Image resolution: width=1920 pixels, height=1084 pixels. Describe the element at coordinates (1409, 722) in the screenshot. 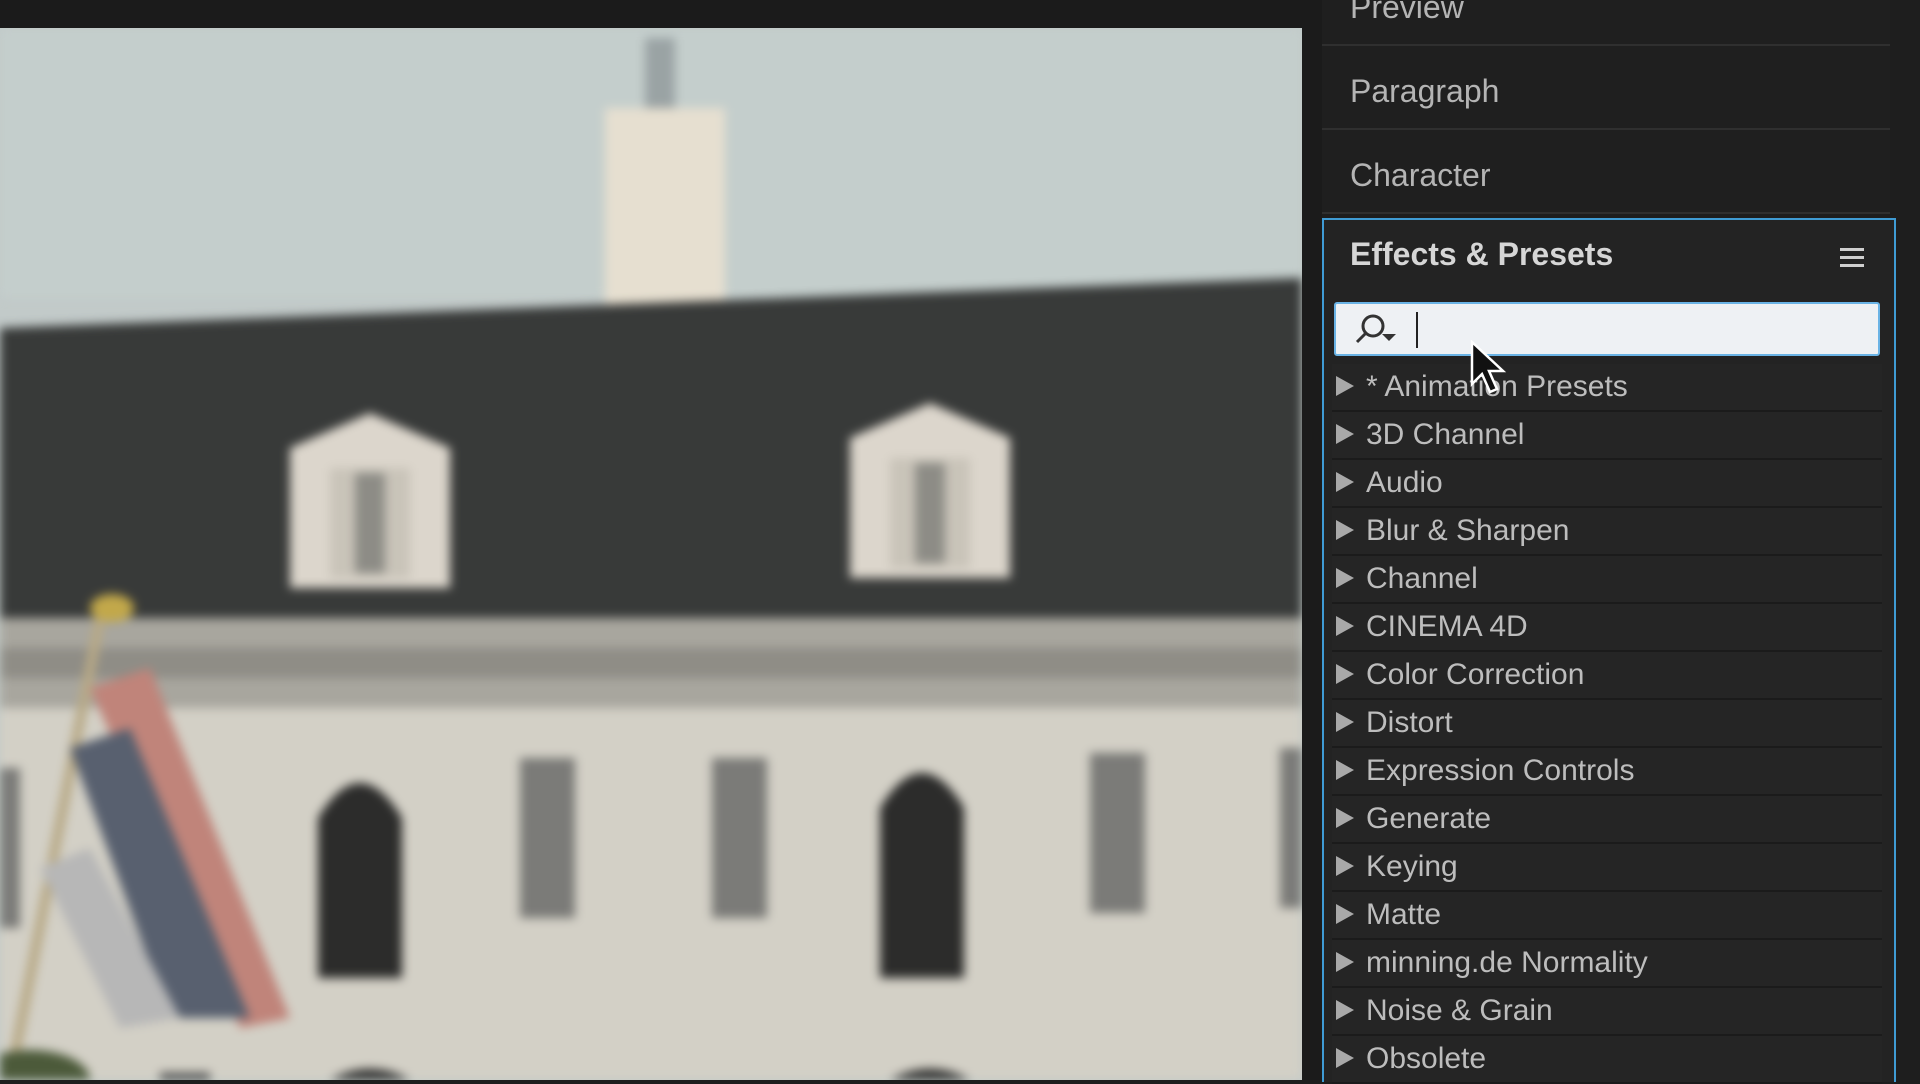

I see `effects-category-label: Distort` at that location.